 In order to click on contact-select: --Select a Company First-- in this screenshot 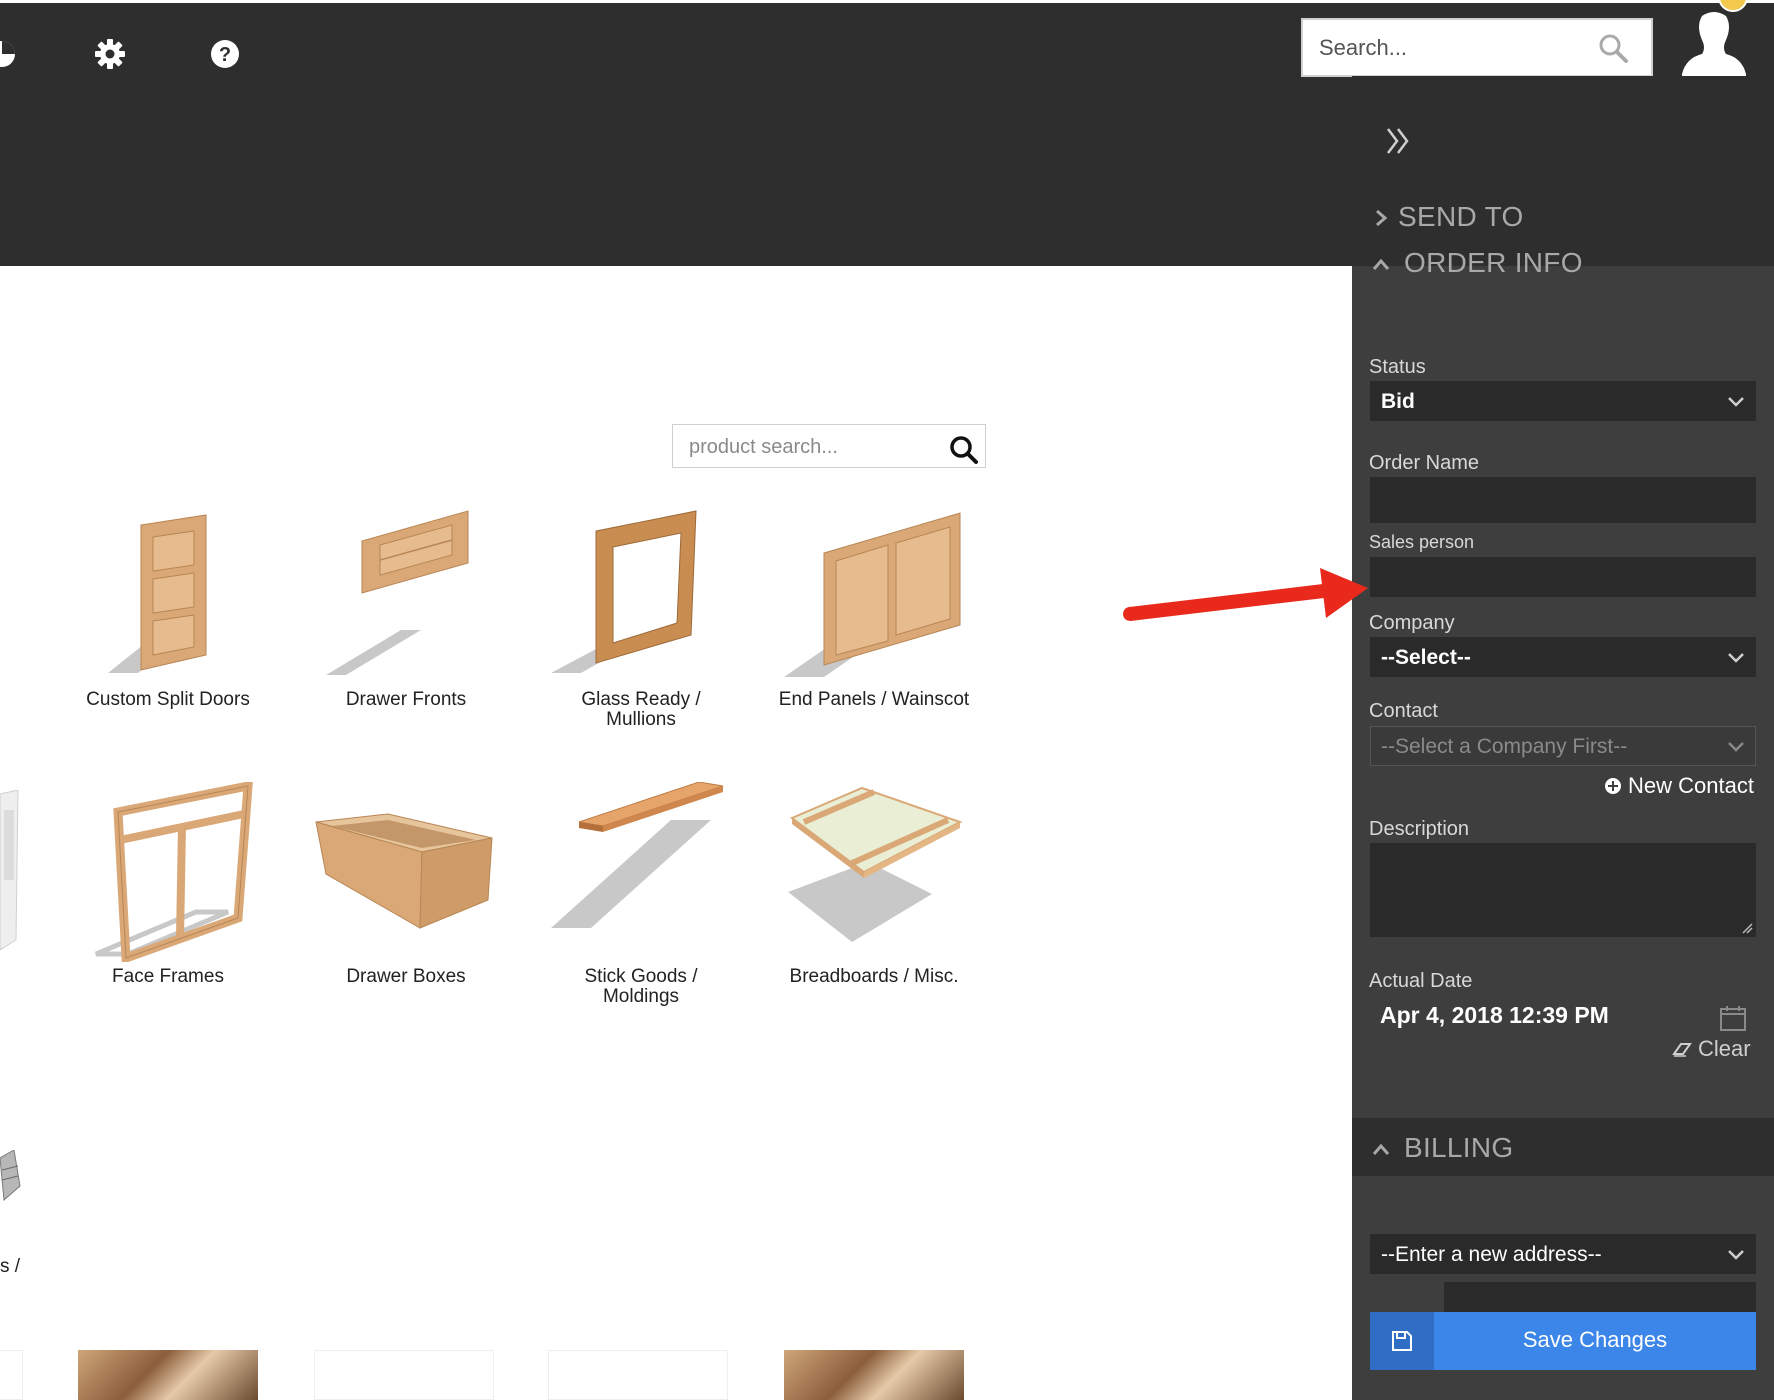, I will do `click(1563, 746)`.